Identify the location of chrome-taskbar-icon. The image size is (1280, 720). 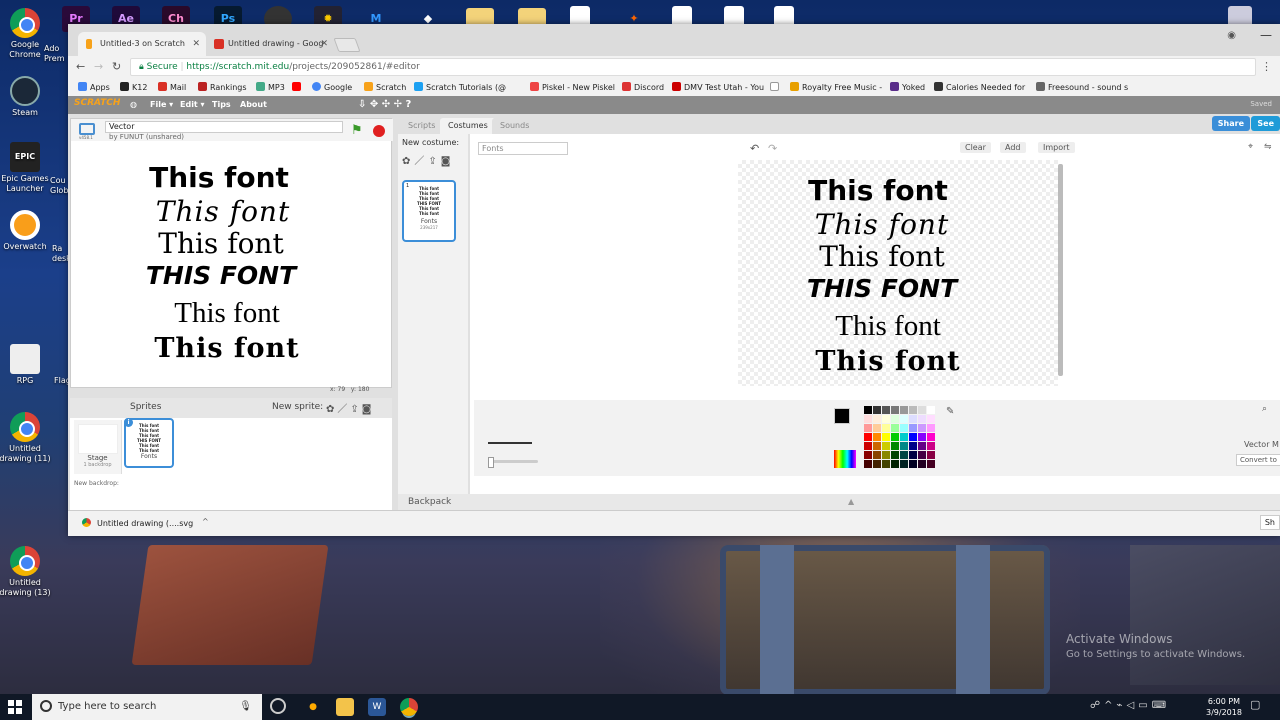
(409, 707).